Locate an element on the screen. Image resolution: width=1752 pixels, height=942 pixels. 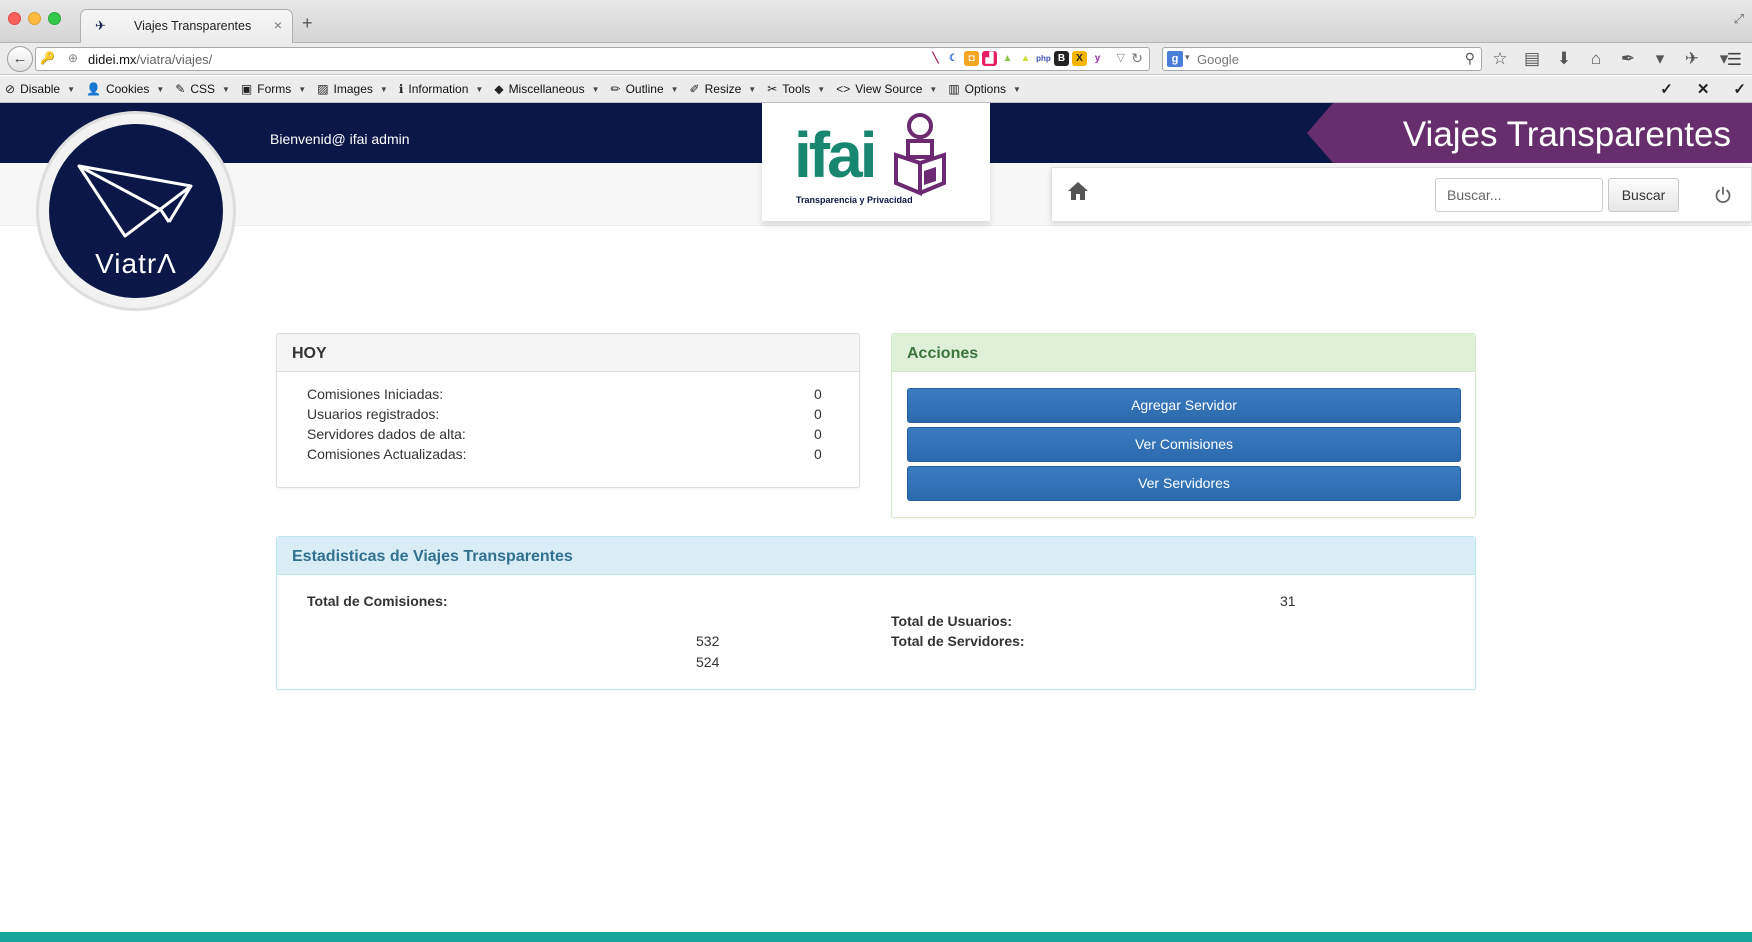
dev-menu-options: ▥ Options ▼ is located at coordinates (984, 89).